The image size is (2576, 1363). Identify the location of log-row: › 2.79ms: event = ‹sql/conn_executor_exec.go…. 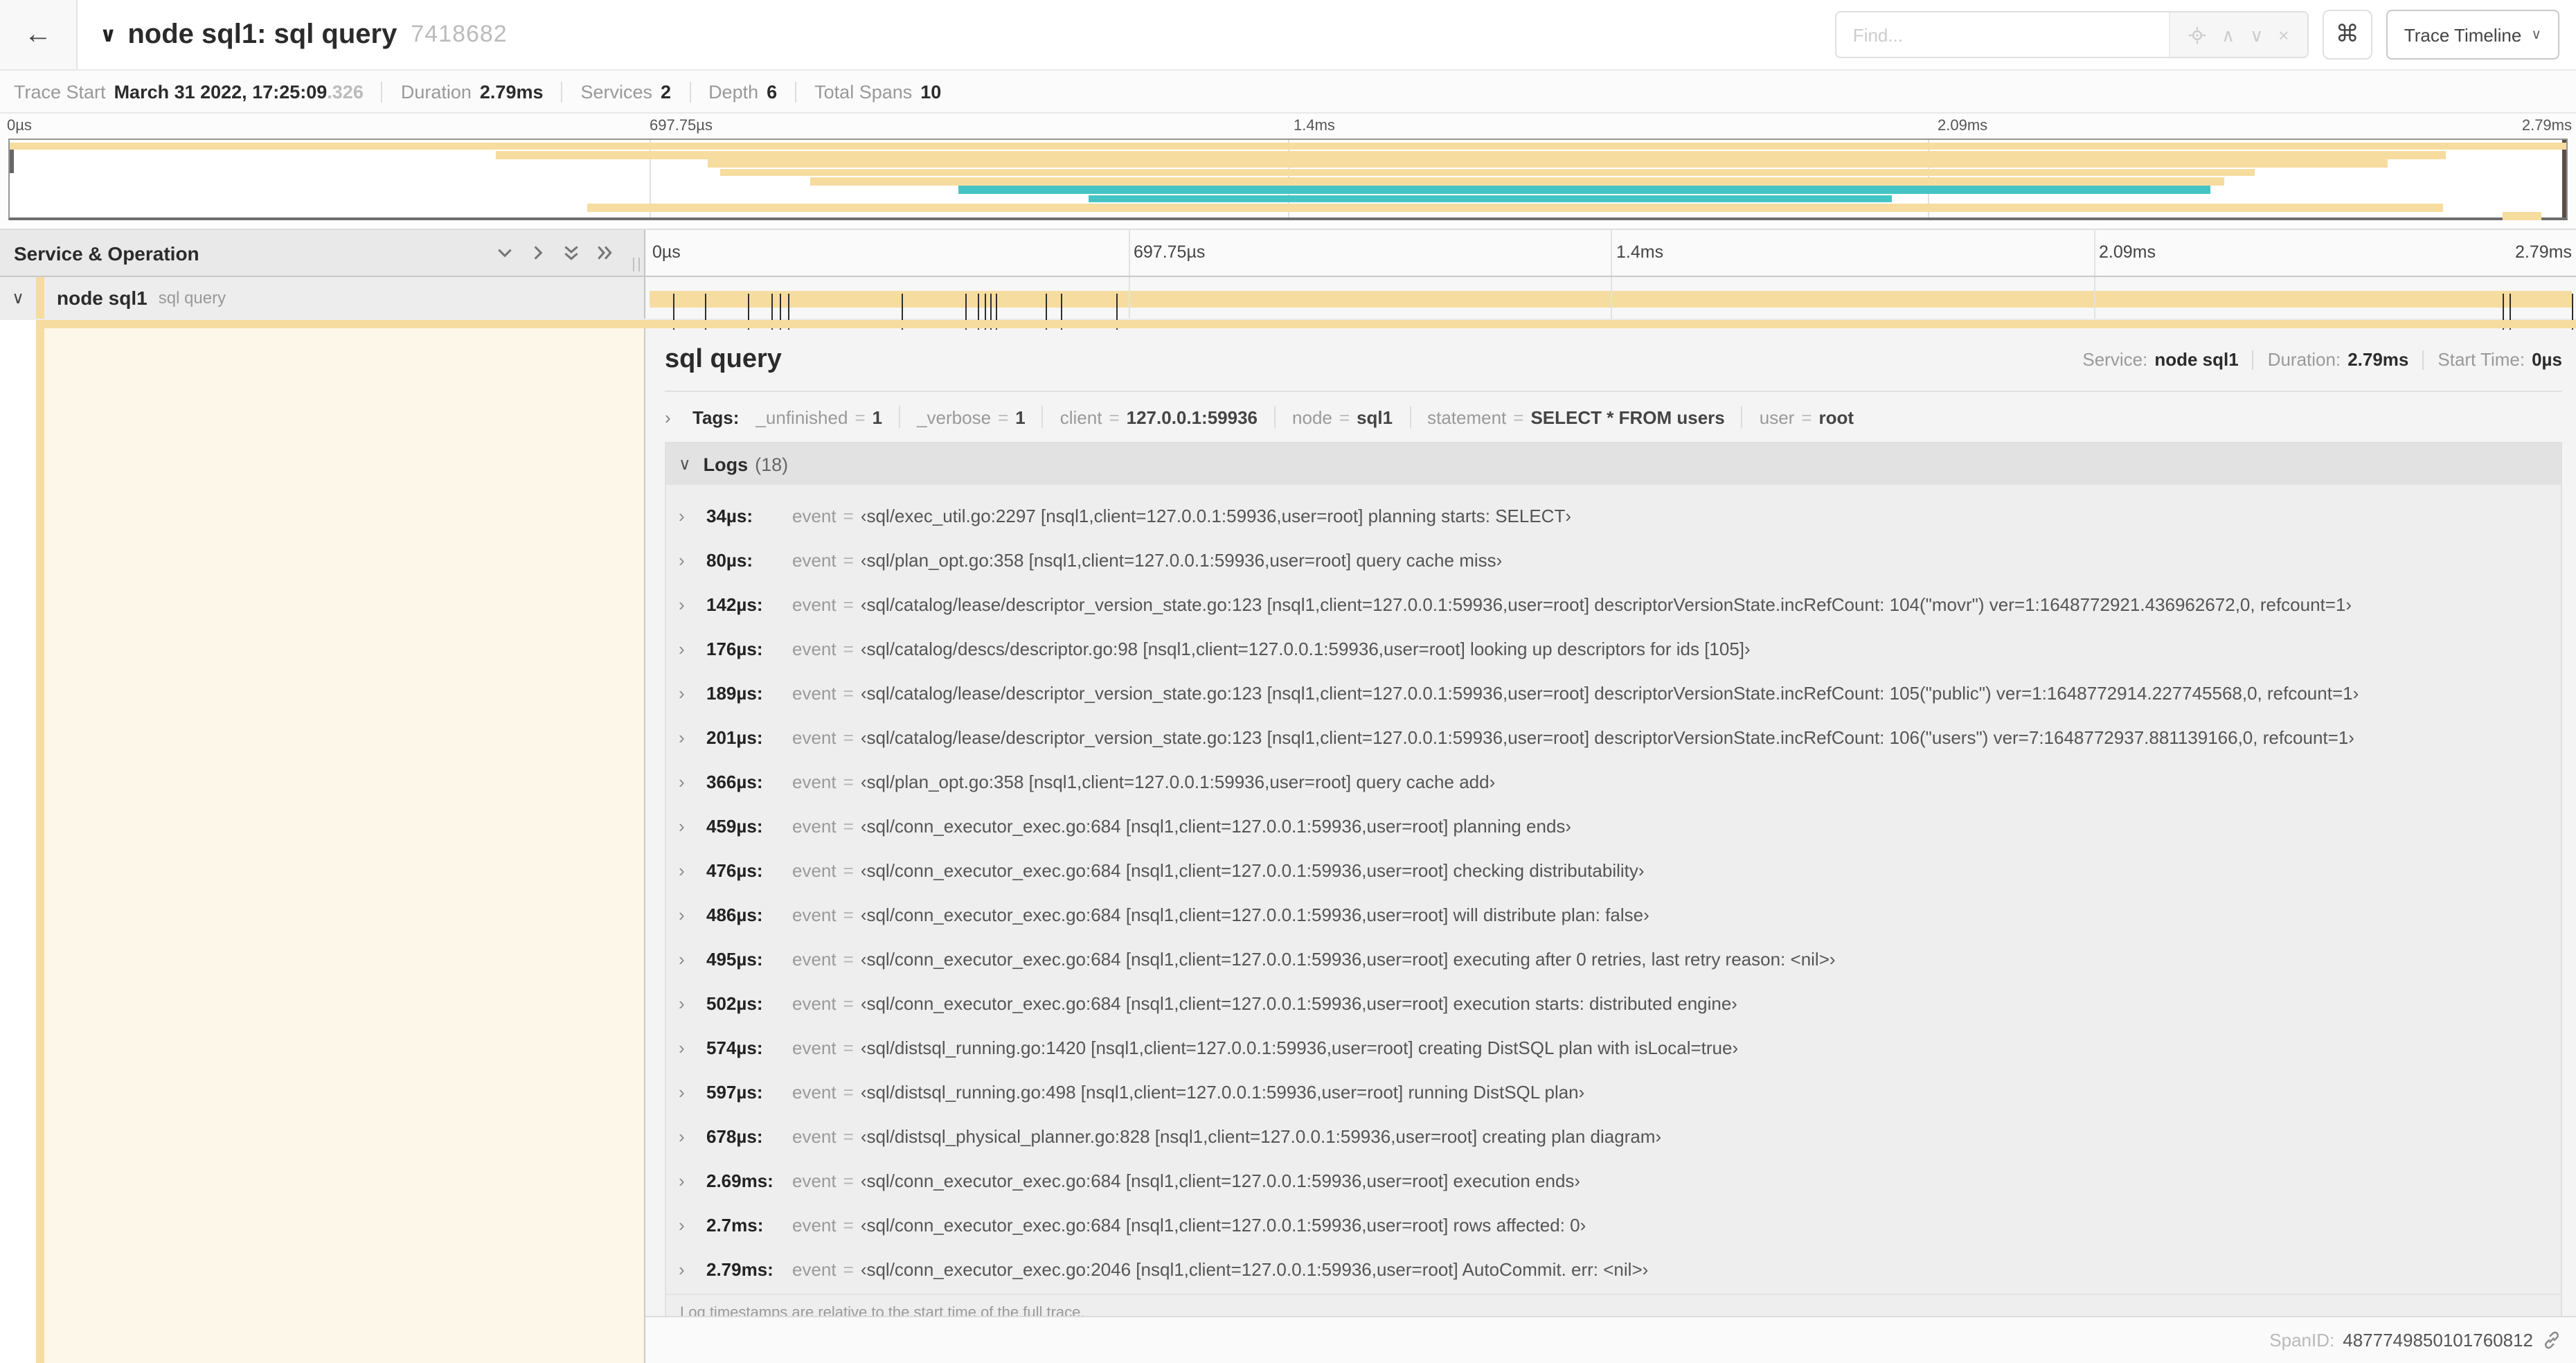
(1613, 1269).